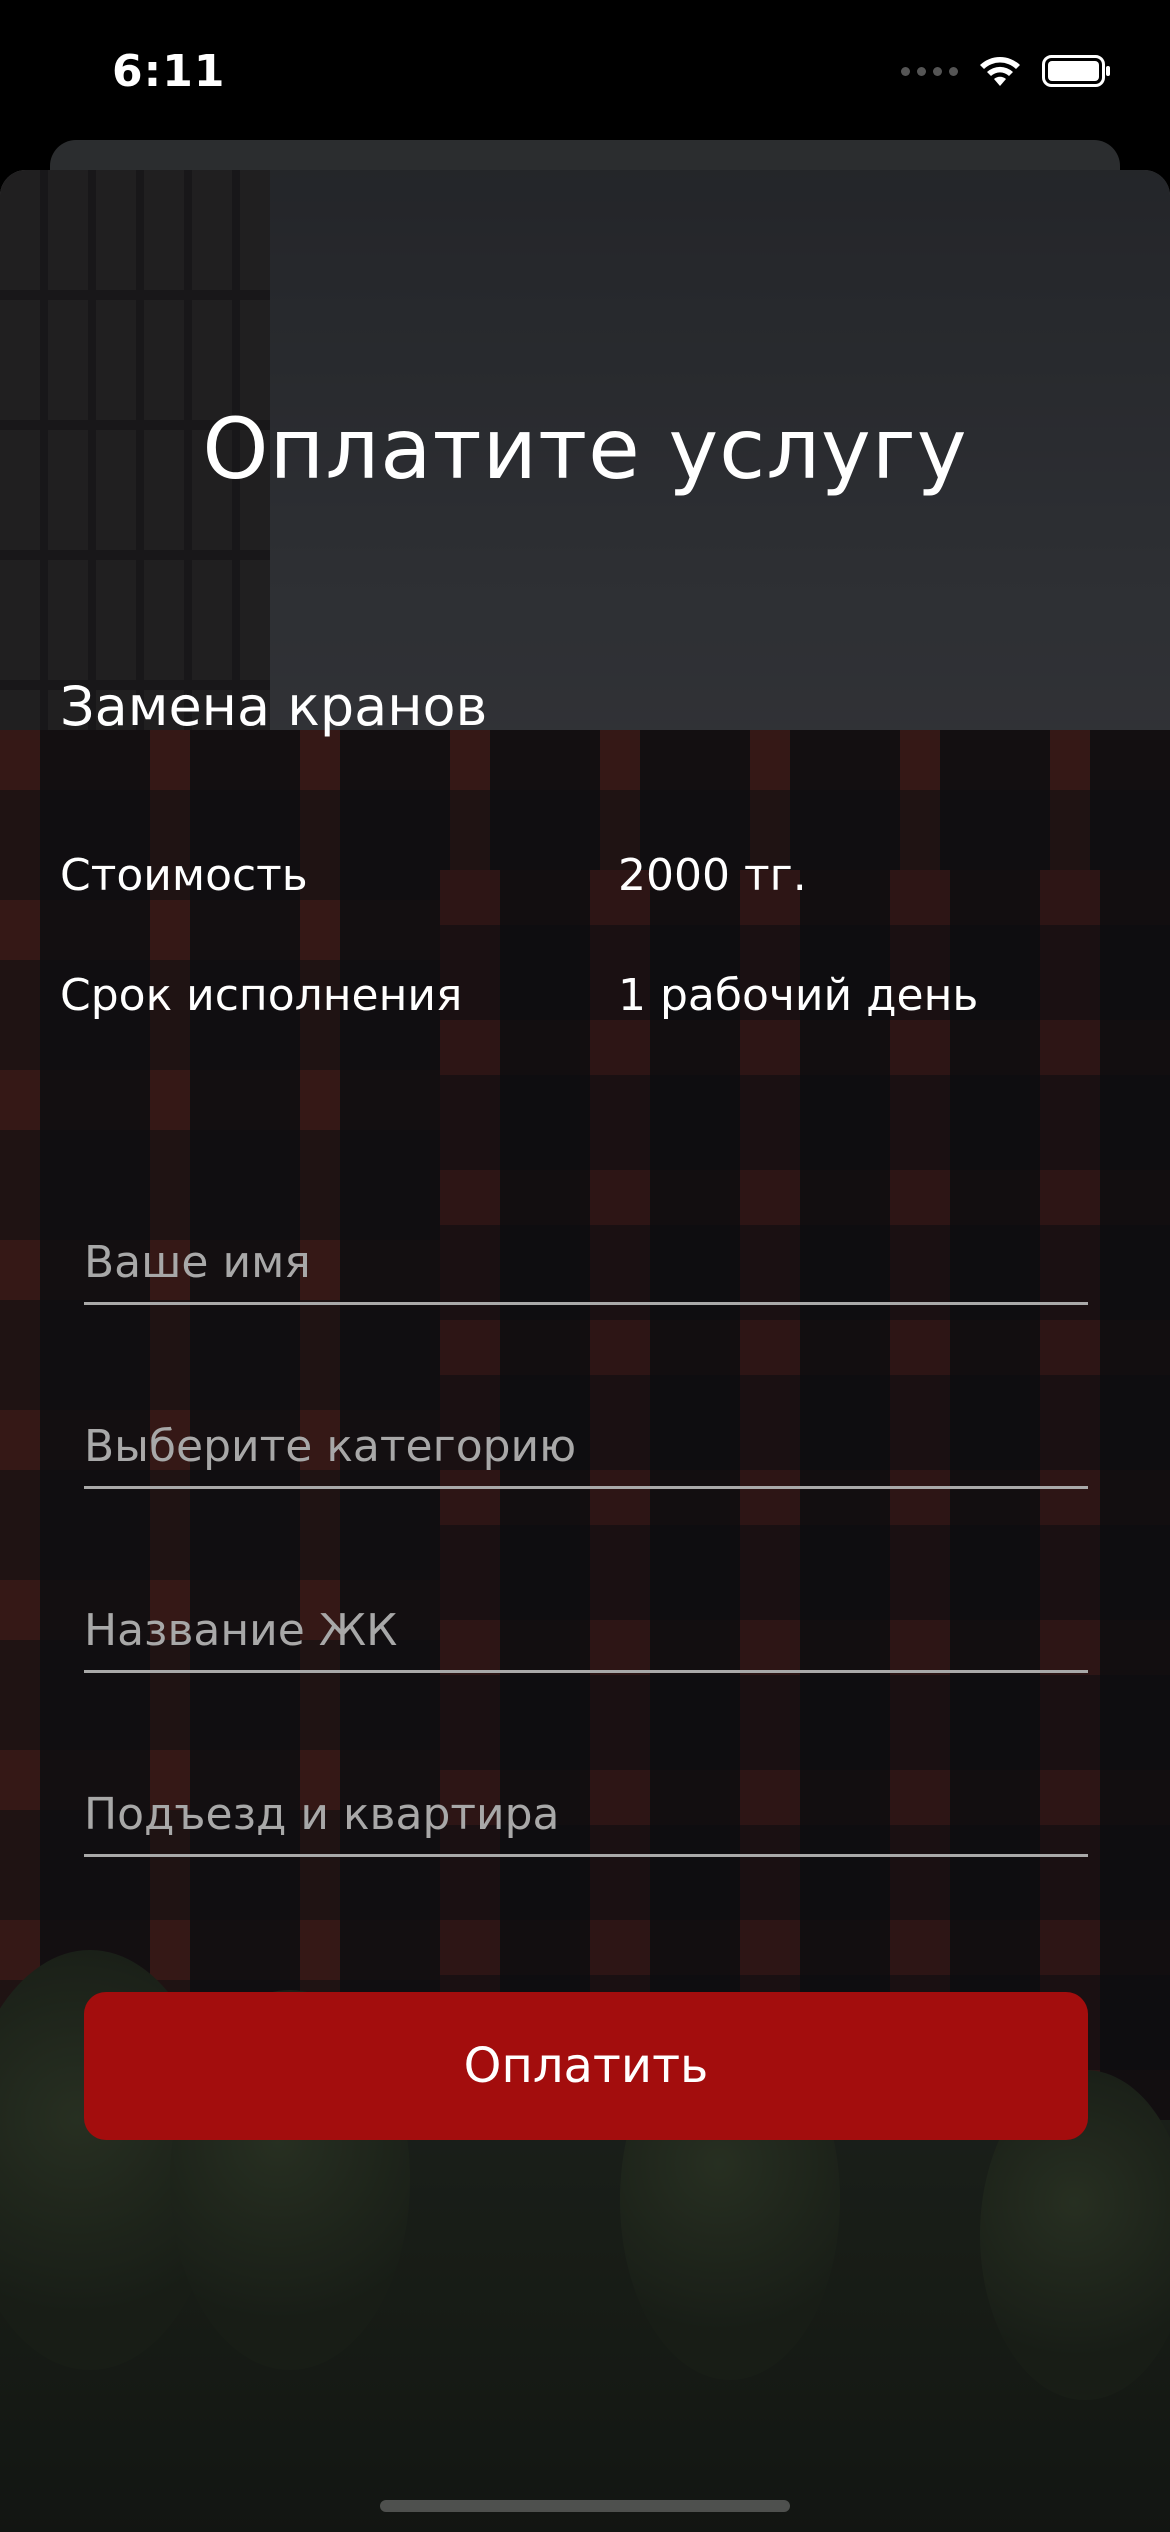  What do you see at coordinates (585, 2506) in the screenshot?
I see `home-indicator` at bounding box center [585, 2506].